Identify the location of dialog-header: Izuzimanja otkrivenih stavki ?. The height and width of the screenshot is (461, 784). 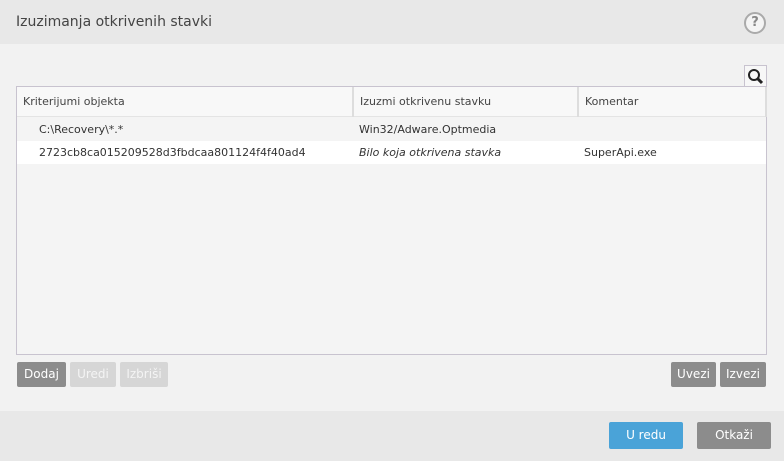
(392, 22).